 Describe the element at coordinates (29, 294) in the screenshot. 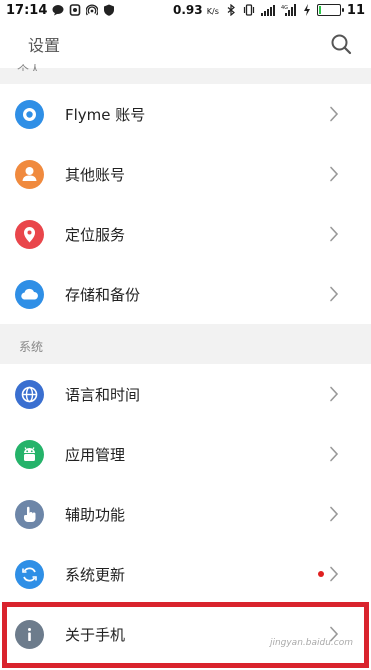

I see `cloud-icon` at that location.